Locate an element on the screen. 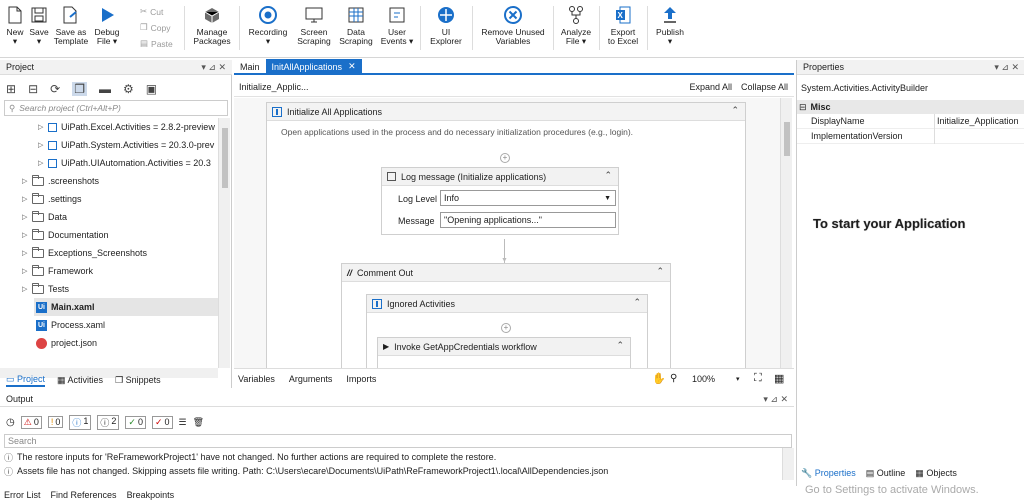 The width and height of the screenshot is (1024, 503). tree-item-folder: ▷ Documentation is located at coordinates (65, 235).